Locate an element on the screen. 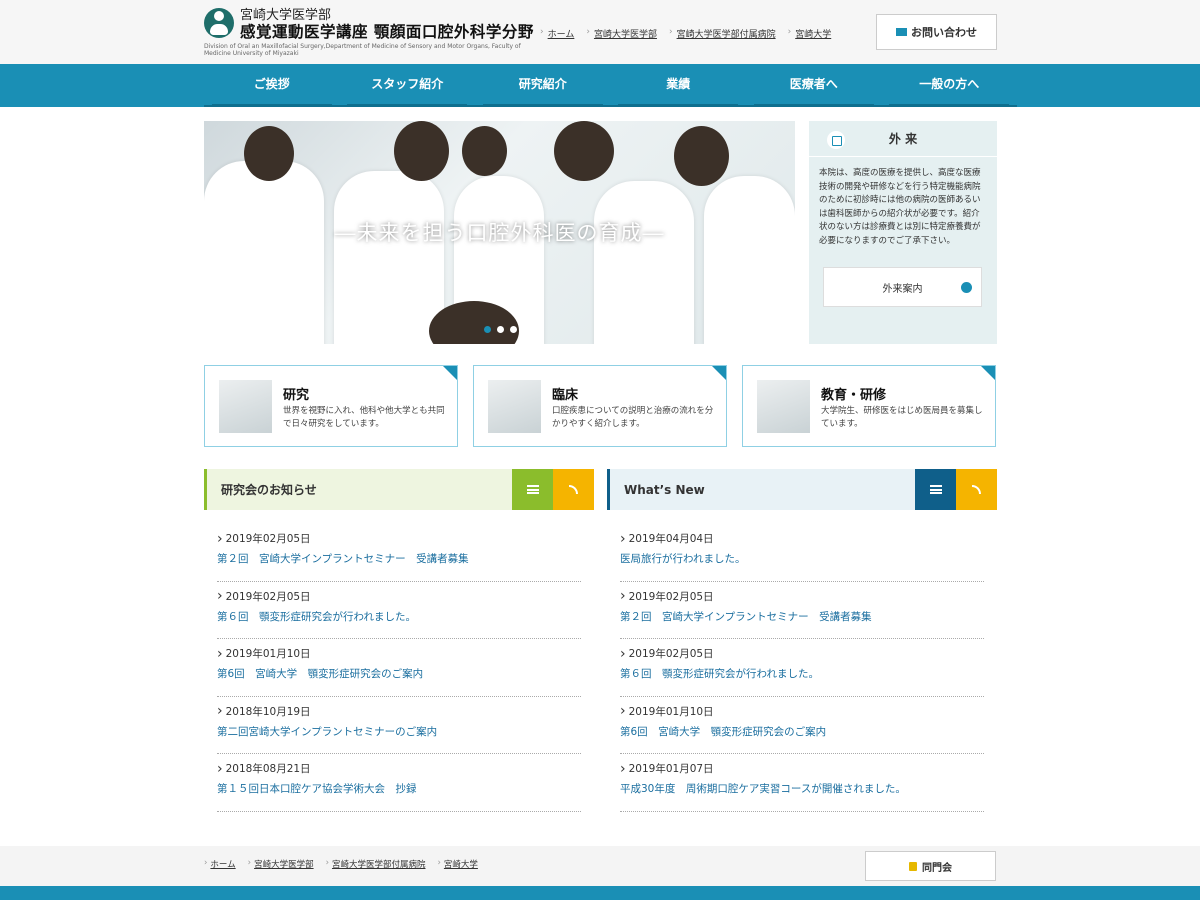  outpatient-title: 外 来 is located at coordinates (903, 139).